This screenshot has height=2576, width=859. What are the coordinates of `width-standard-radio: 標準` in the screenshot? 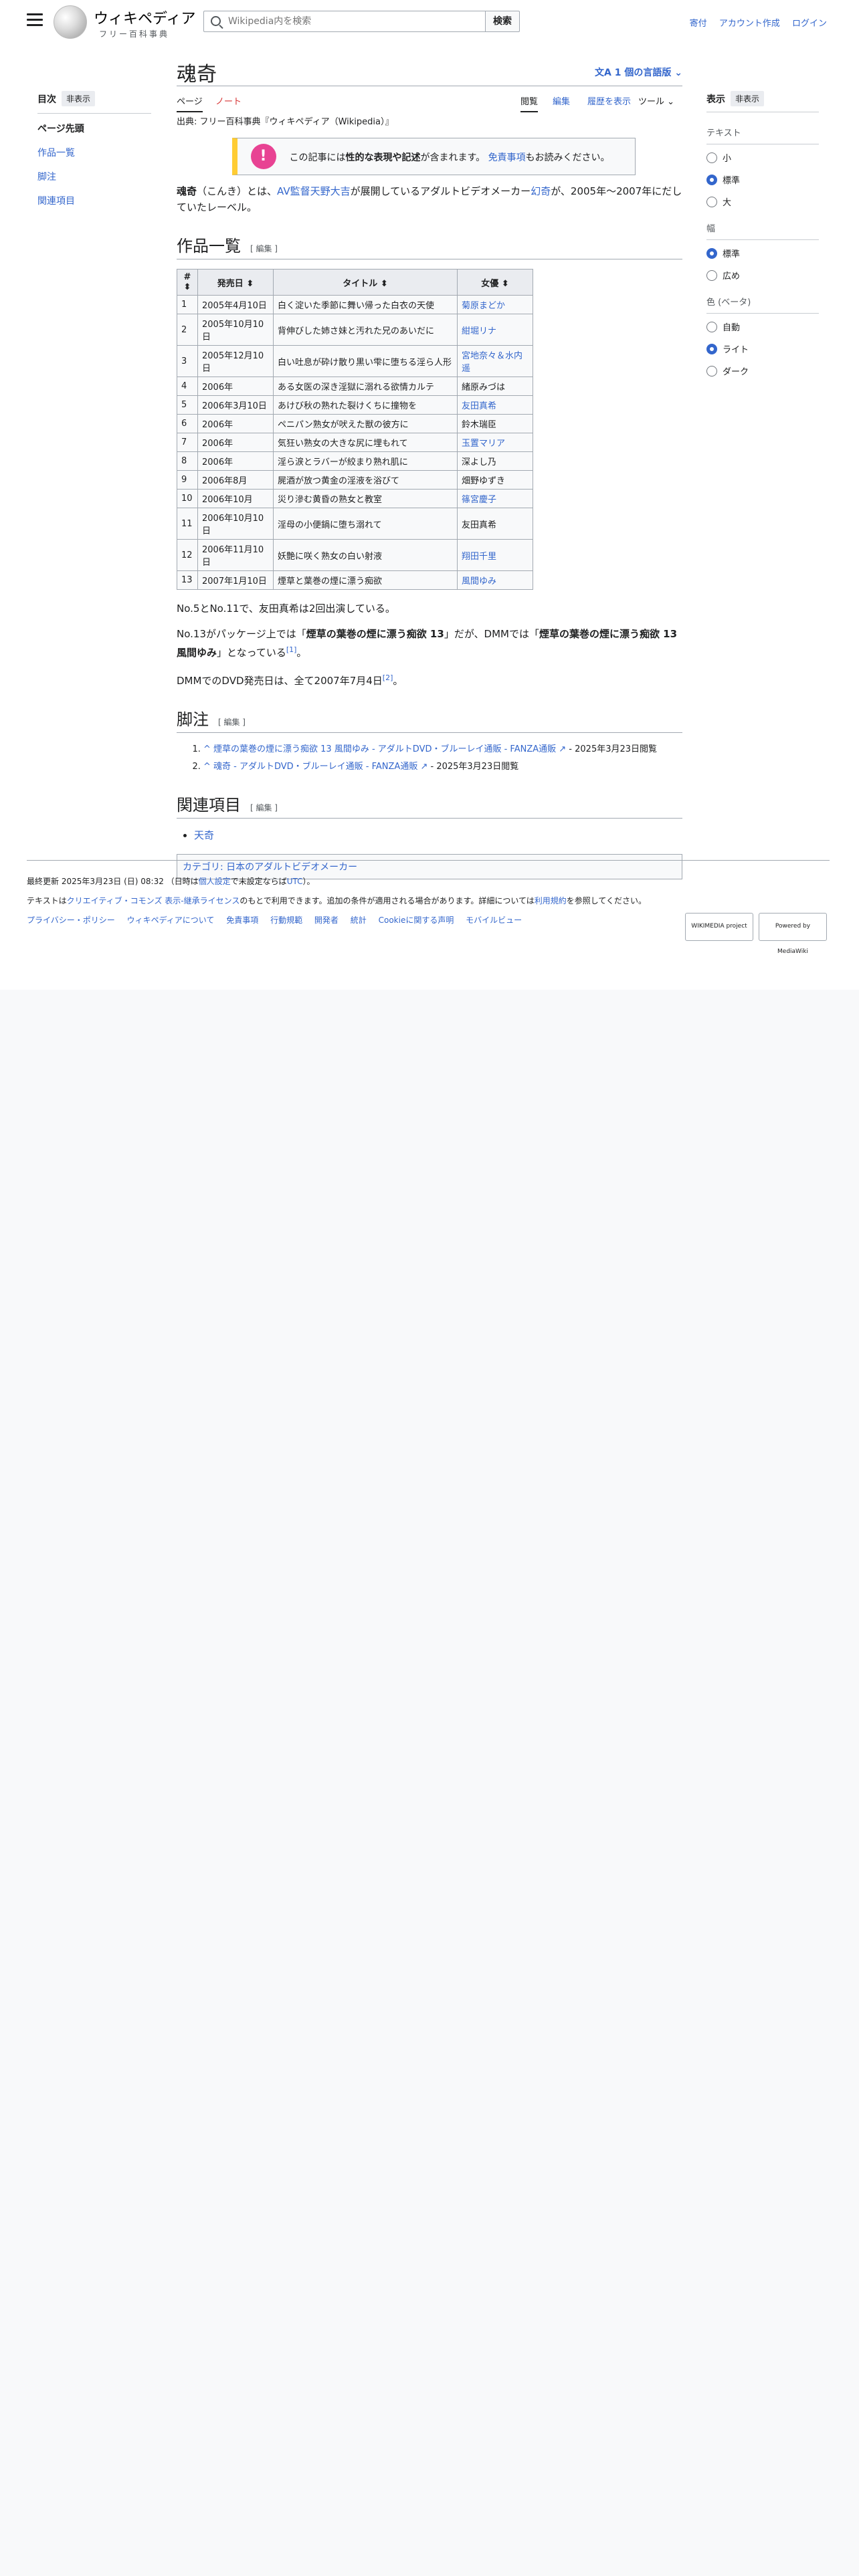 It's located at (762, 253).